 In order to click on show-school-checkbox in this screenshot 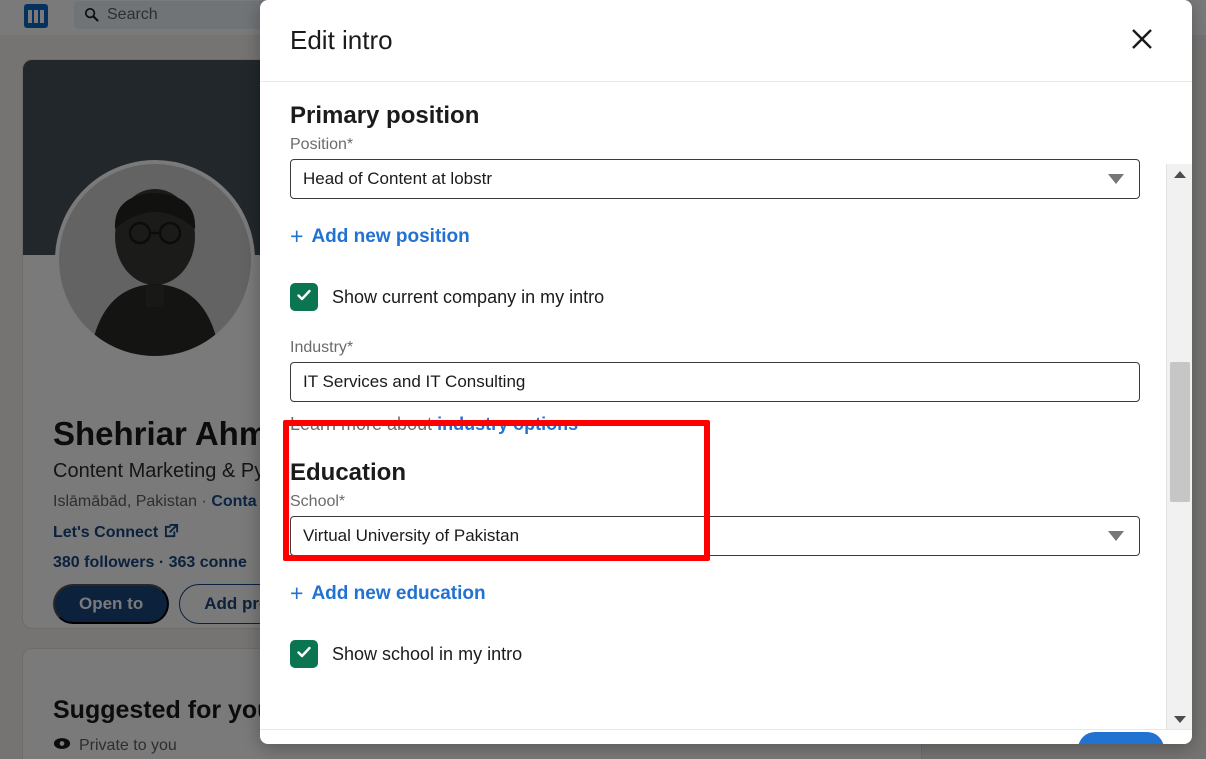, I will do `click(304, 654)`.